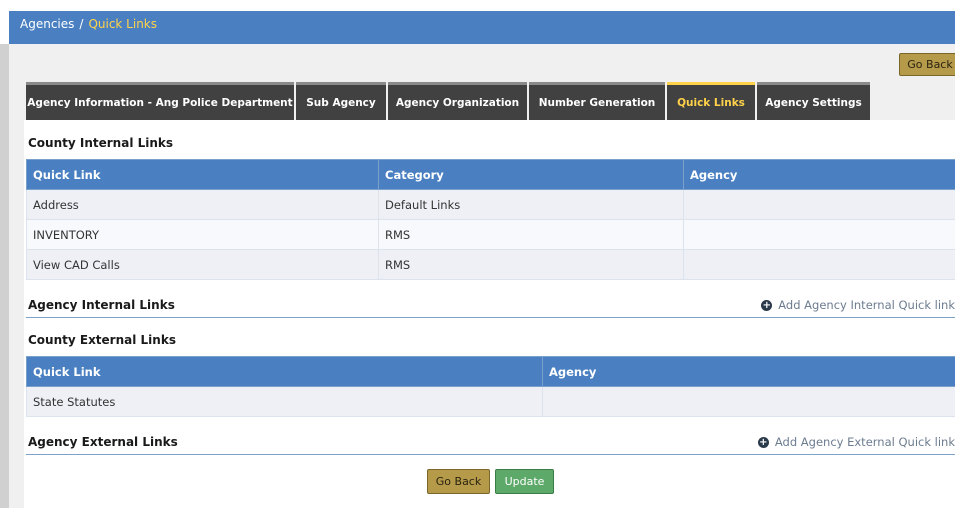  What do you see at coordinates (711, 101) in the screenshot?
I see `tab-quick-links: Quick Links` at bounding box center [711, 101].